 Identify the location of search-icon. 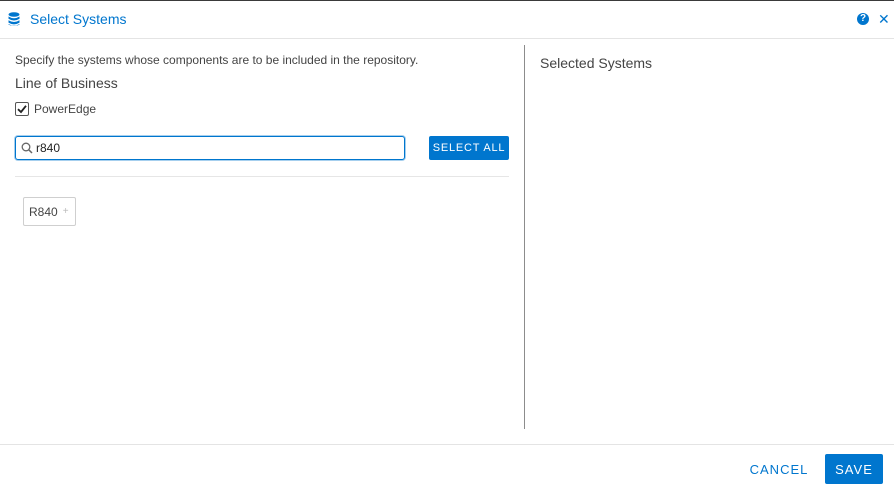
(27, 148).